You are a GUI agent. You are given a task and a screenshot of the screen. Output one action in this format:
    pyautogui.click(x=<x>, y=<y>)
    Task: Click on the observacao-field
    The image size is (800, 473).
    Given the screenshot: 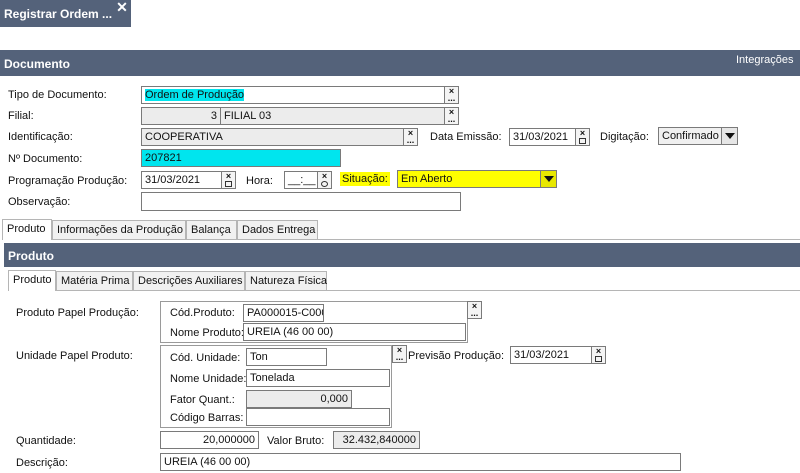 What is the action you would take?
    pyautogui.click(x=301, y=201)
    